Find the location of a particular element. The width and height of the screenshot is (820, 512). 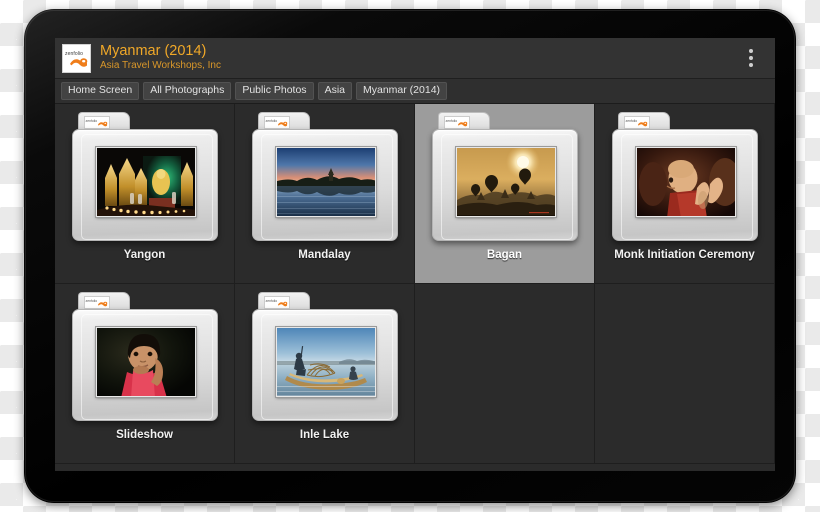

overflow-menu-icon is located at coordinates (751, 58).